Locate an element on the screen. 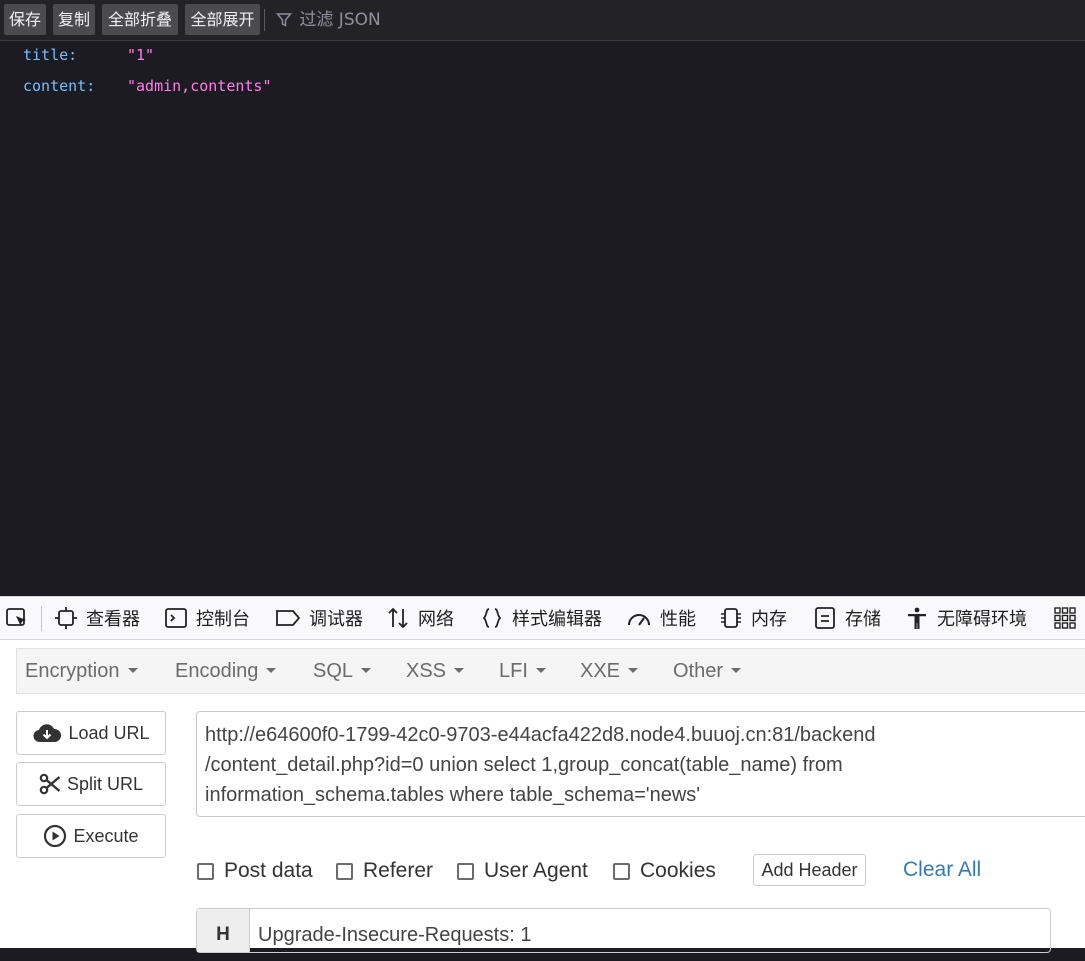 The width and height of the screenshot is (1085, 961). filter-json-placeholder: 过滤 JSON is located at coordinates (340, 20).